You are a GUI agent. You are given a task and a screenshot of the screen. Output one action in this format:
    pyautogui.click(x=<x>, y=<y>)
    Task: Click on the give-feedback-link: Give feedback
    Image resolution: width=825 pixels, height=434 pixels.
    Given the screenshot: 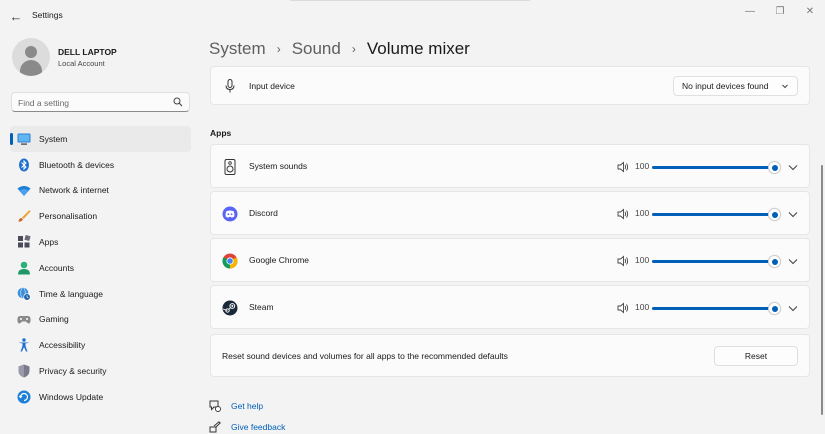 What is the action you would take?
    pyautogui.click(x=258, y=427)
    